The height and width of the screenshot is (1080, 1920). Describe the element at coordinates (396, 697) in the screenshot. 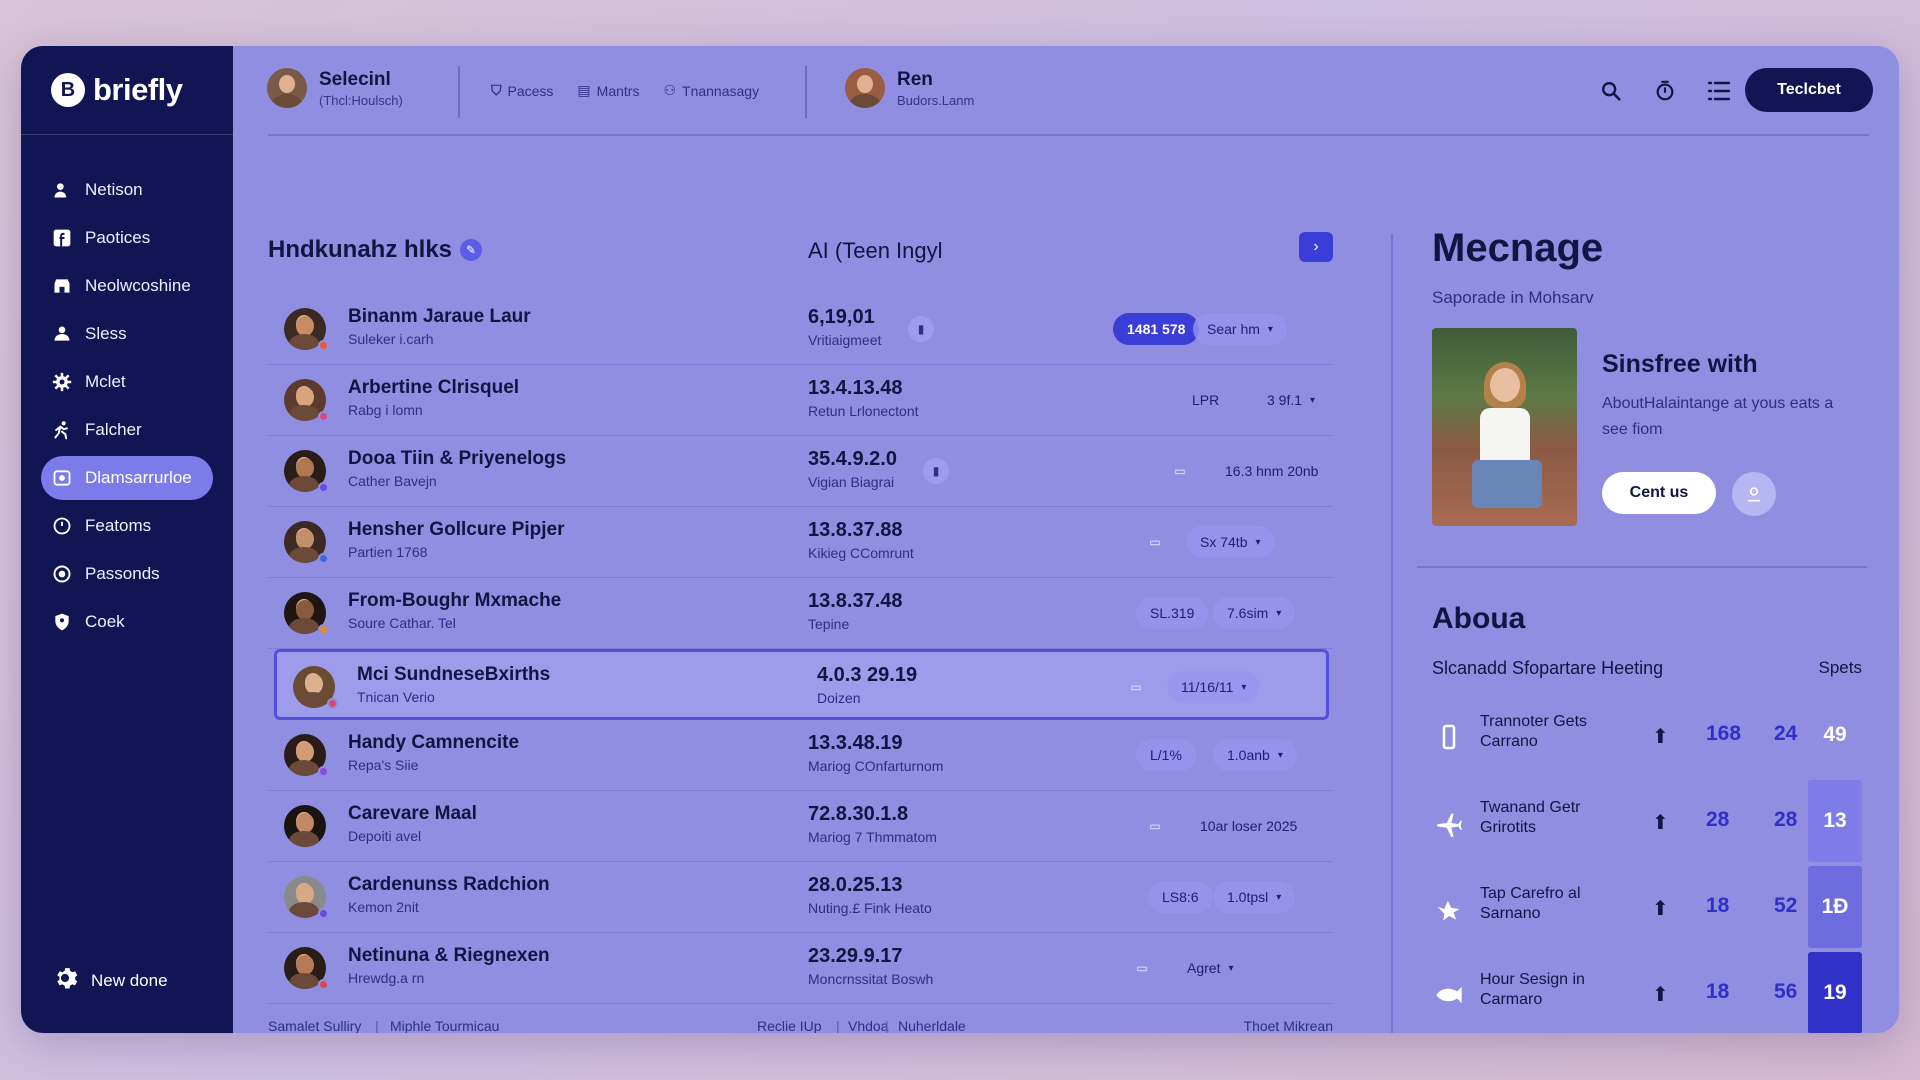

I see `row-sub: Tnican Verio` at that location.